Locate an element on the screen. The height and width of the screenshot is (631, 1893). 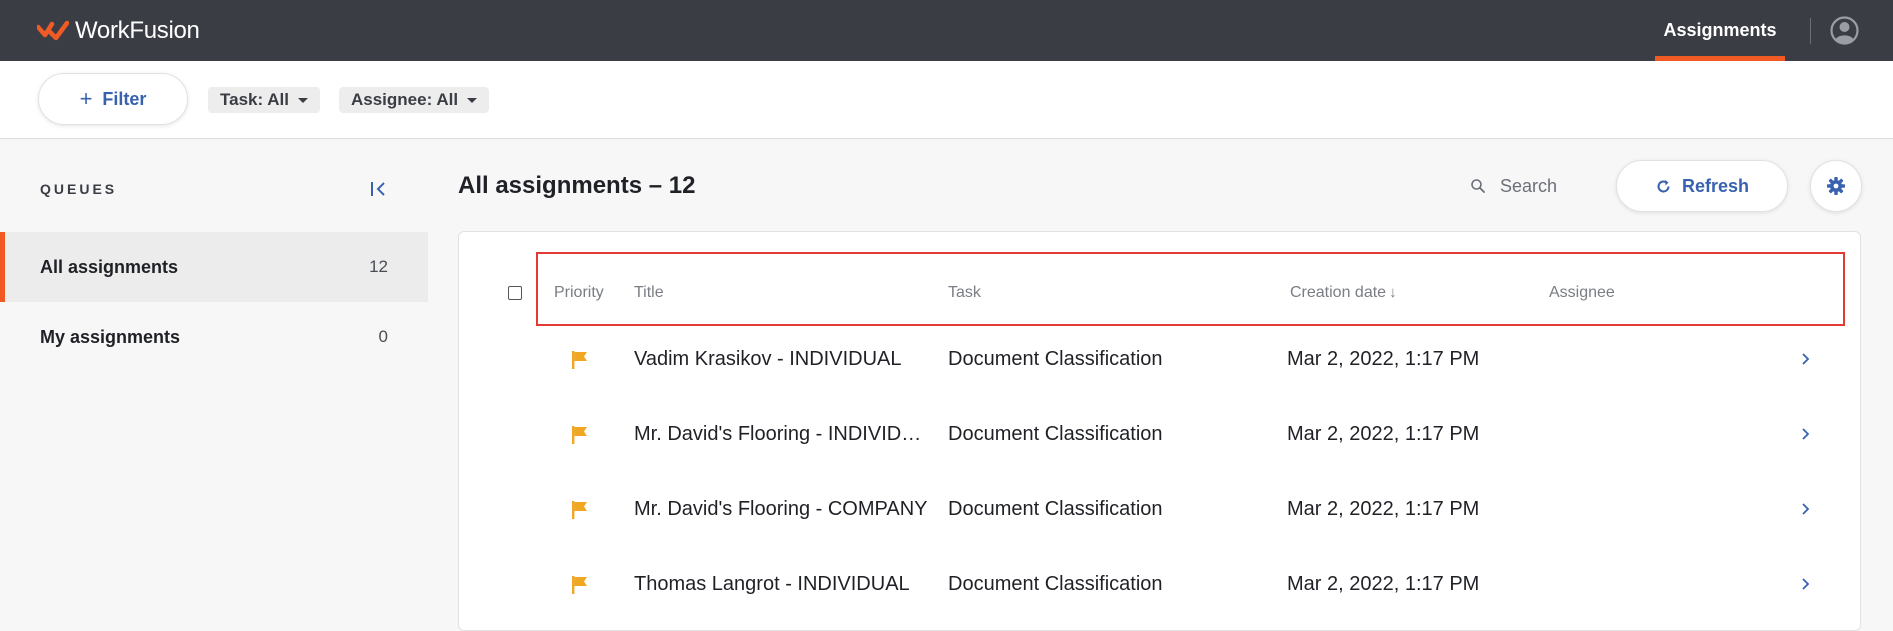
task-filter-chip: Task: All is located at coordinates (264, 100).